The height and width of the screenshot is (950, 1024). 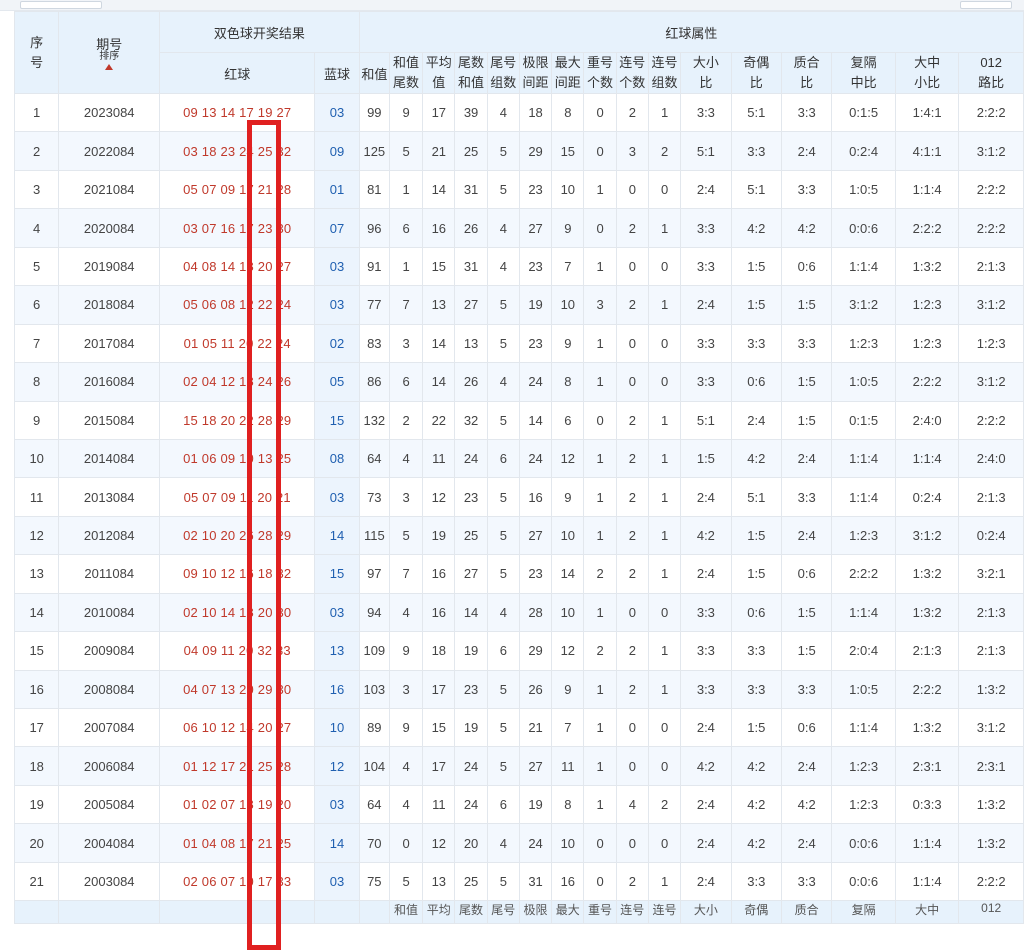 What do you see at coordinates (36, 881) in the screenshot?
I see `seq-cell: 21` at bounding box center [36, 881].